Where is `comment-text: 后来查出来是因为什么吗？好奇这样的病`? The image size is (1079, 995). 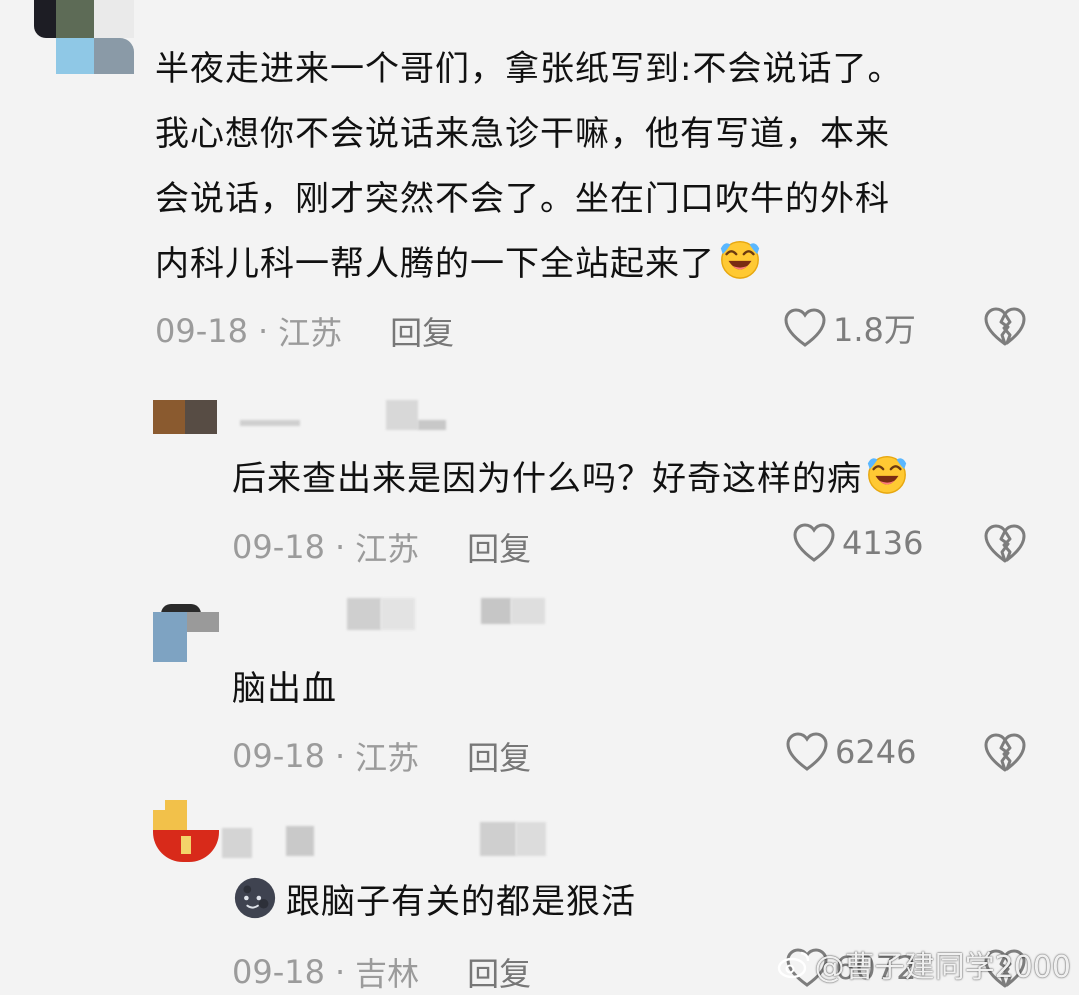 comment-text: 后来查出来是因为什么吗？好奇这样的病 is located at coordinates (642, 479).